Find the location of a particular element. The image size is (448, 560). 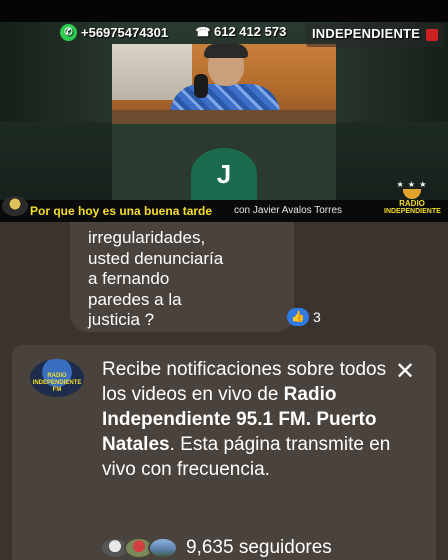

phone-contact: ☎ 612 412 573 is located at coordinates (241, 31).